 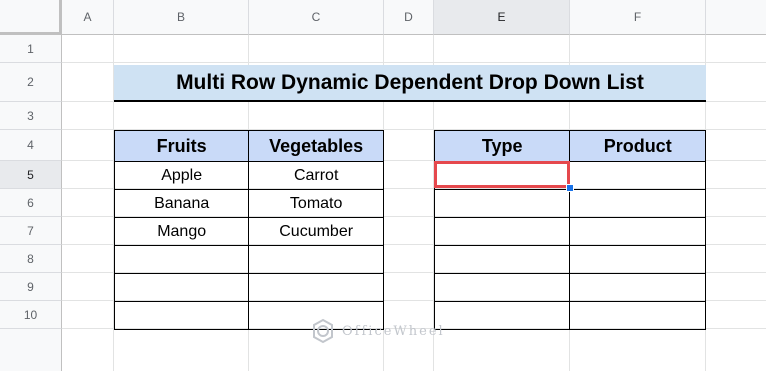 I want to click on row-header-5: 5, so click(x=31, y=175).